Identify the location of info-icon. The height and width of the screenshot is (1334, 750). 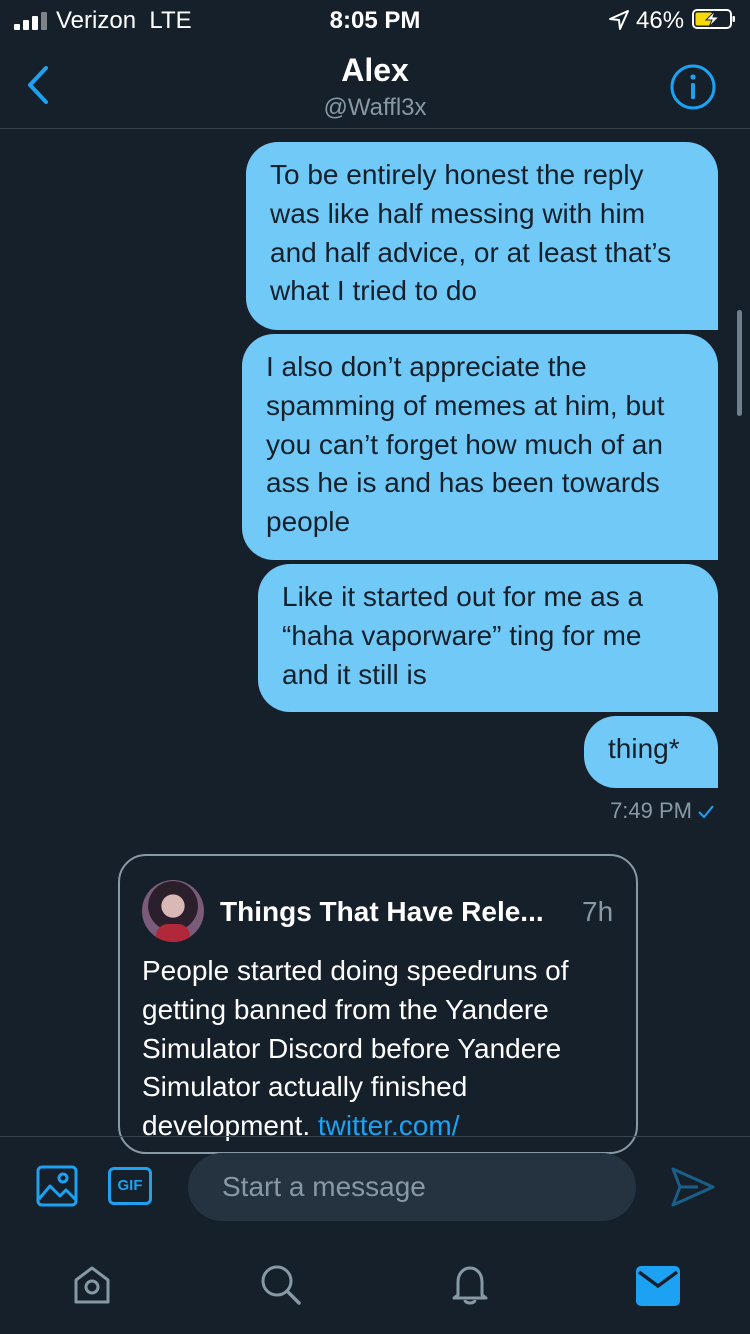
(693, 87).